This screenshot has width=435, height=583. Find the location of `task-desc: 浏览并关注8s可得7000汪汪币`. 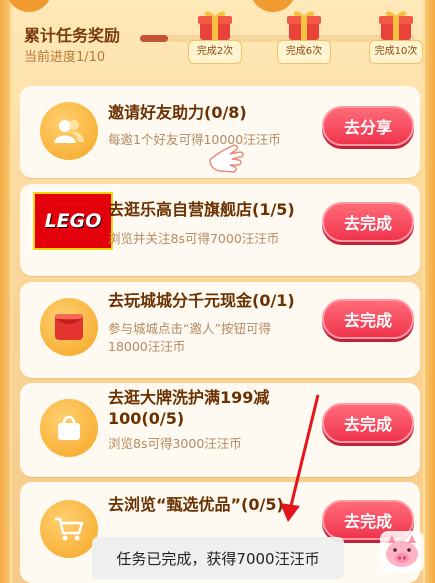

task-desc: 浏览并关注8s可得7000汪汪币 is located at coordinates (194, 238).